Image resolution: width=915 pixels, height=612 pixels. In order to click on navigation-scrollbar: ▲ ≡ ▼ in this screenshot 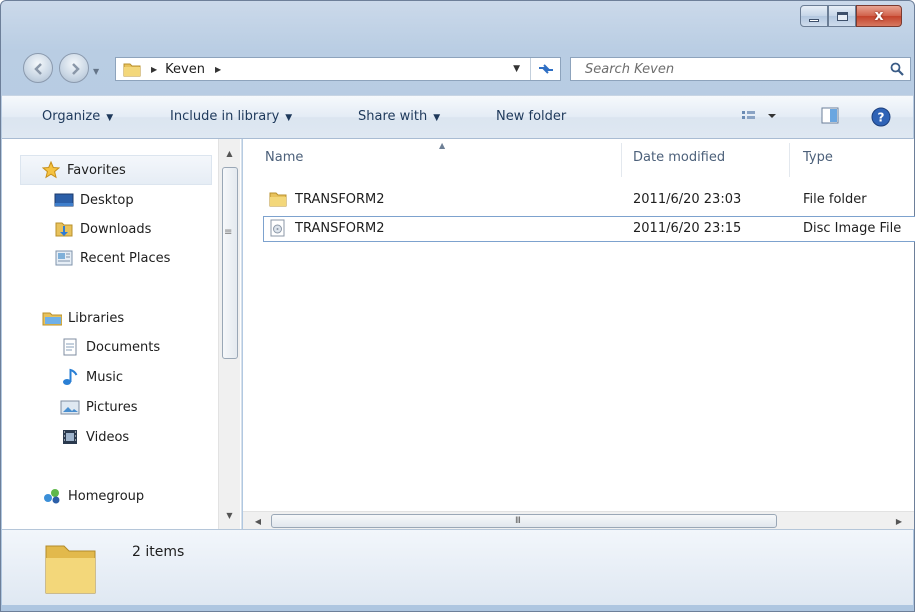, I will do `click(229, 334)`.